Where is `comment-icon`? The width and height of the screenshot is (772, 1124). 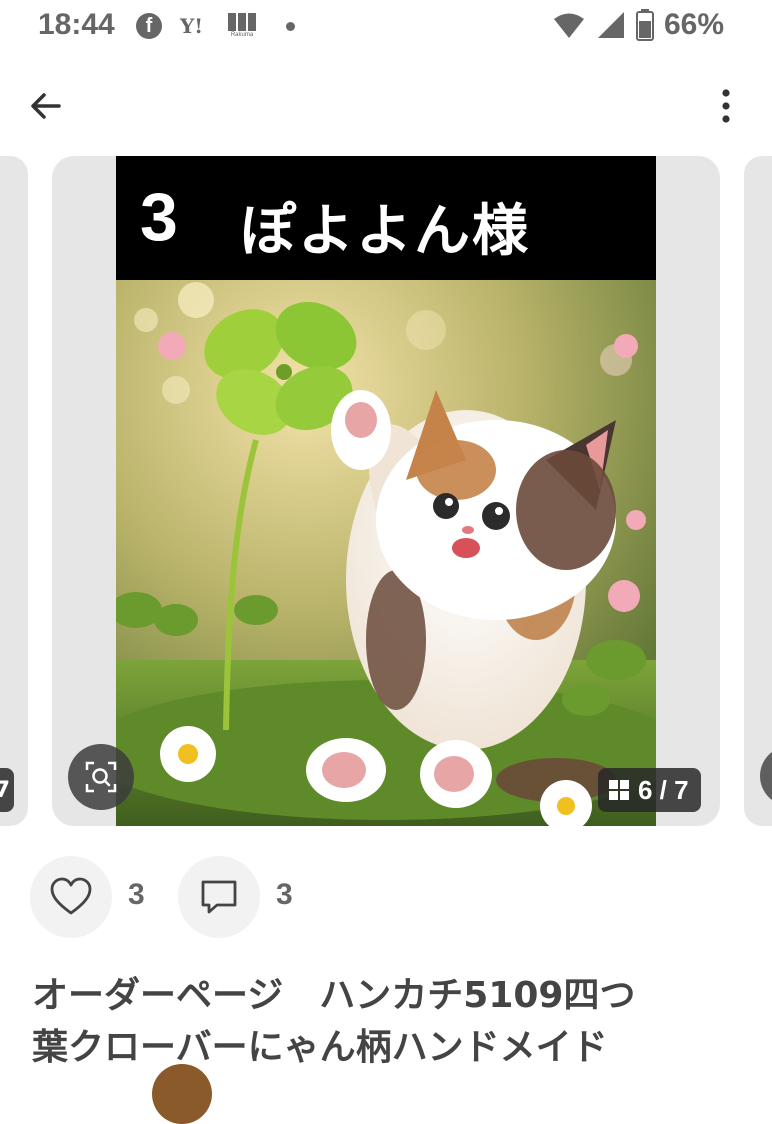
comment-icon is located at coordinates (219, 897).